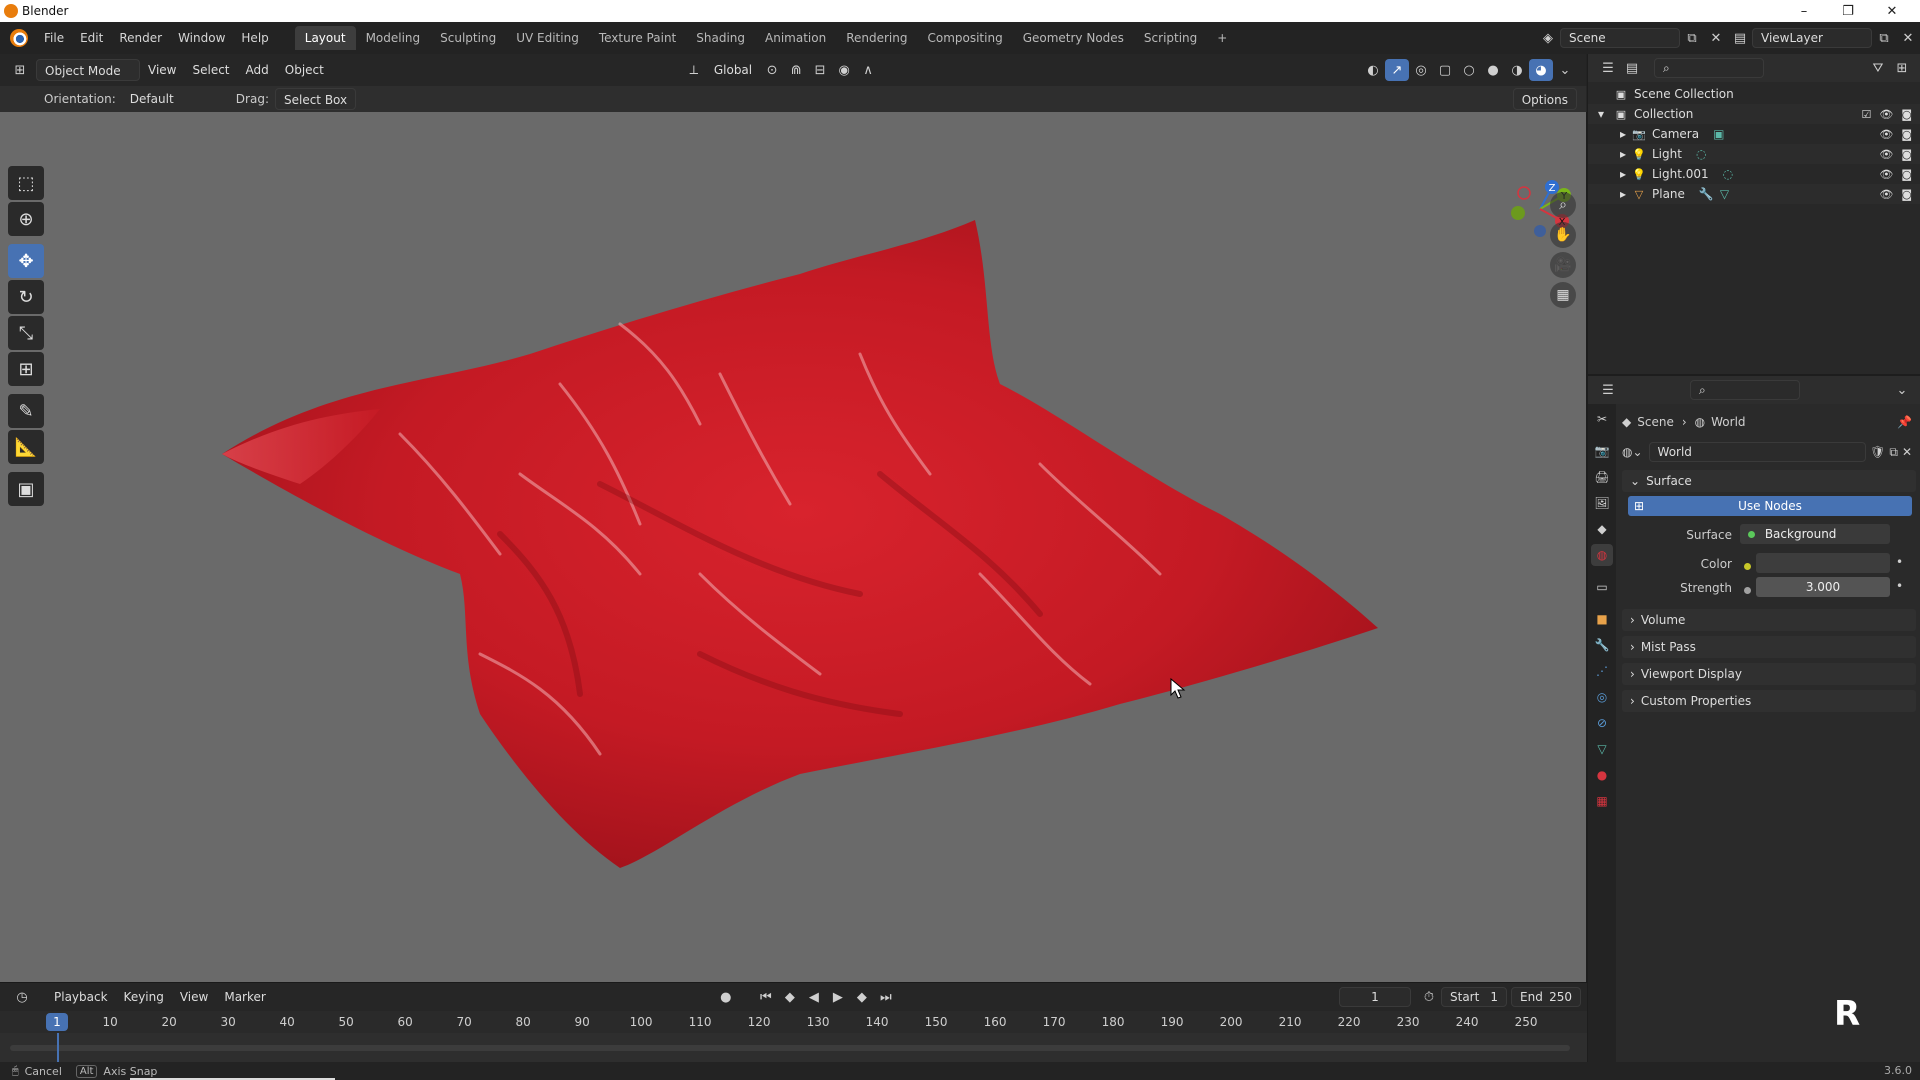  What do you see at coordinates (1397, 70) in the screenshot?
I see `gizmo-toggle-icon: ↗` at bounding box center [1397, 70].